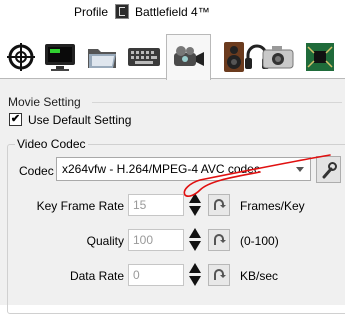  I want to click on folder-icon, so click(101, 58).